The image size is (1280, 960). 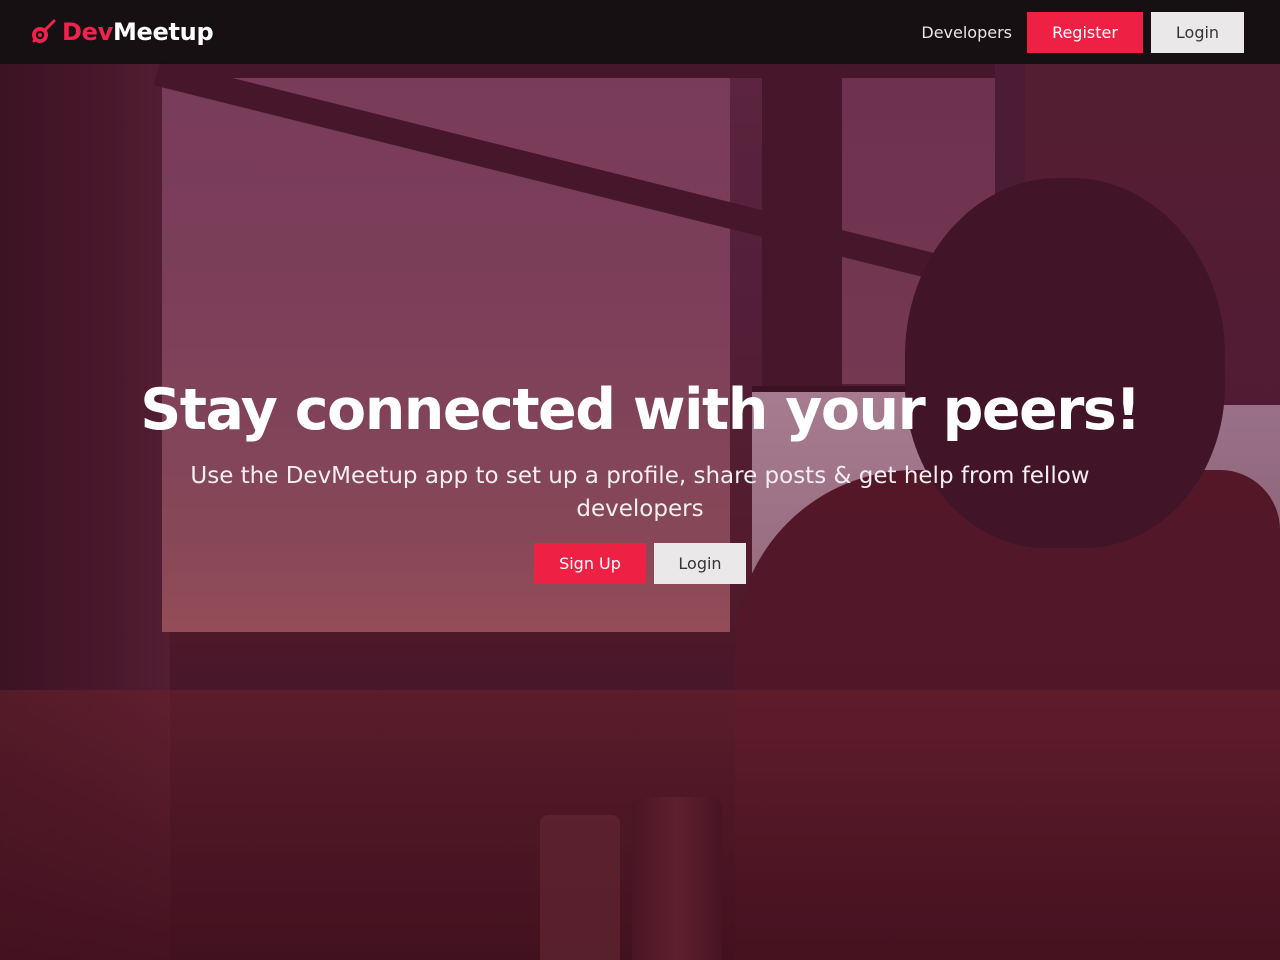 What do you see at coordinates (163, 32) in the screenshot?
I see `brand-name-rest: Meetup` at bounding box center [163, 32].